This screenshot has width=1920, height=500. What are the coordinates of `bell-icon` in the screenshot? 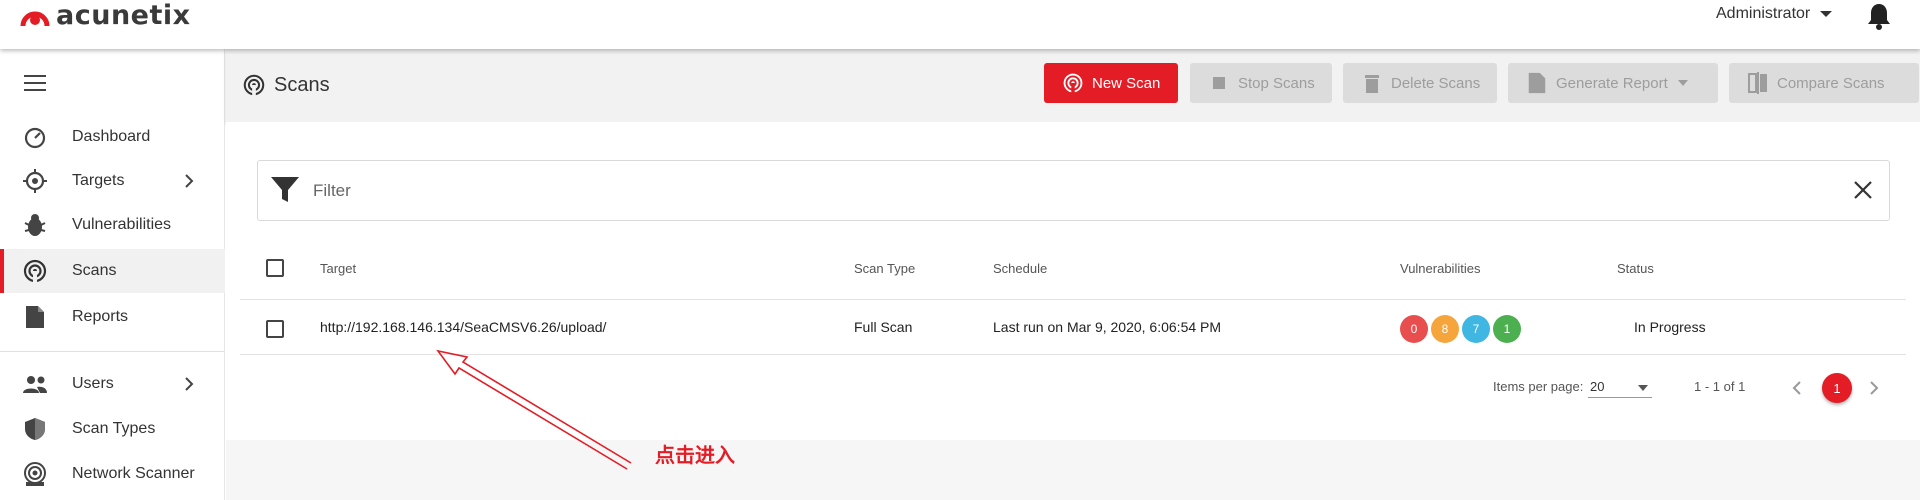 It's located at (1879, 16).